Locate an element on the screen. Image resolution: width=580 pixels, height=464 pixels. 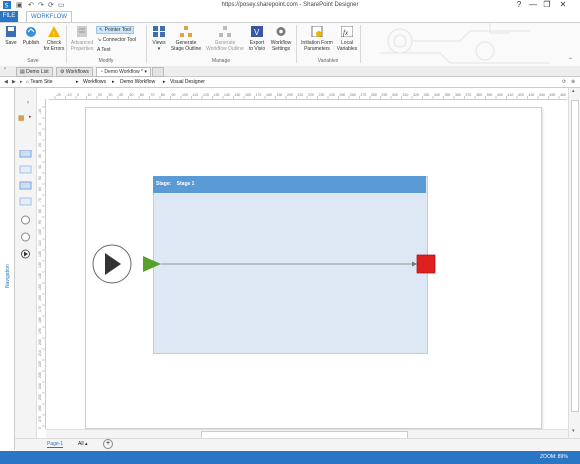
ruler-label: -20 is located at coordinates (58, 95).